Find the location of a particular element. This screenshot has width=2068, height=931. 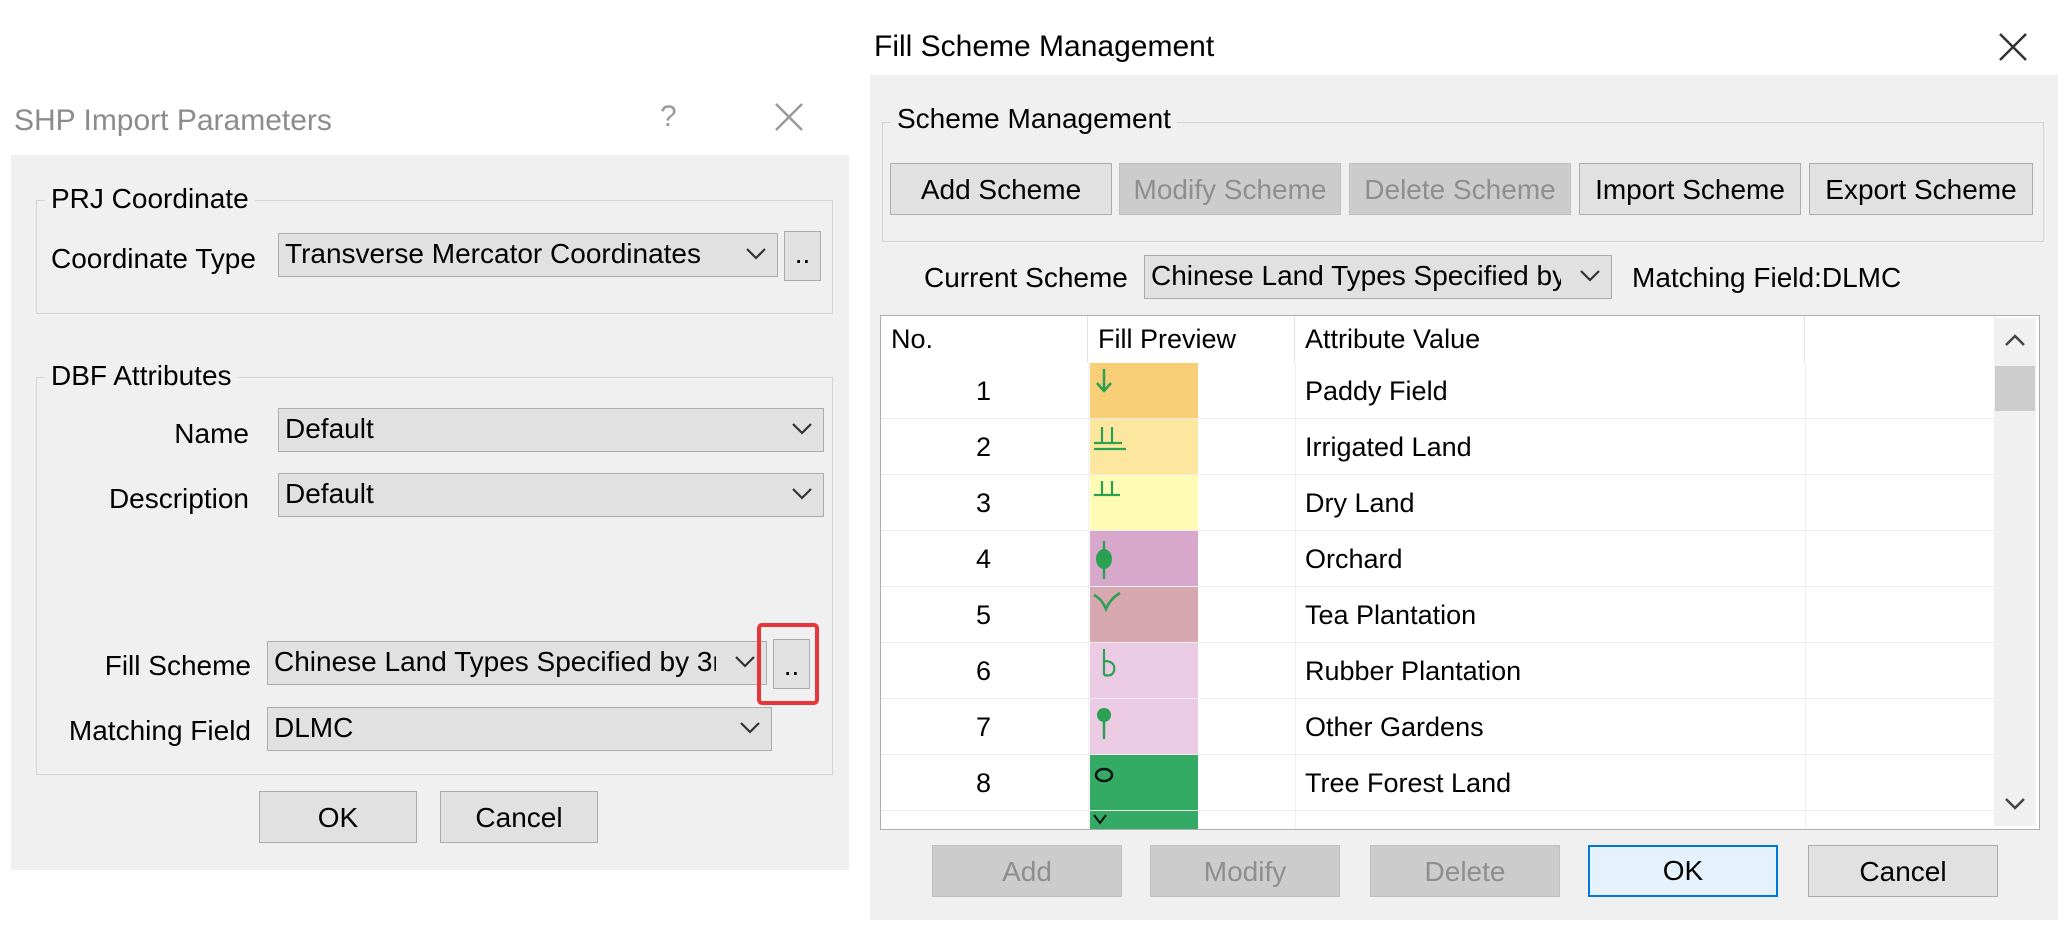

coordinate-type-label: Coordinate Type is located at coordinates (153, 258).